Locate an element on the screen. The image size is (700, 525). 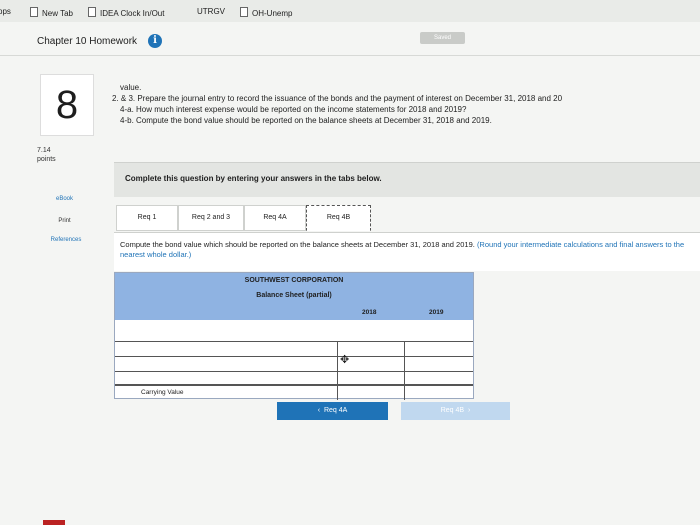
references-button: References is located at coordinates (66, 240).